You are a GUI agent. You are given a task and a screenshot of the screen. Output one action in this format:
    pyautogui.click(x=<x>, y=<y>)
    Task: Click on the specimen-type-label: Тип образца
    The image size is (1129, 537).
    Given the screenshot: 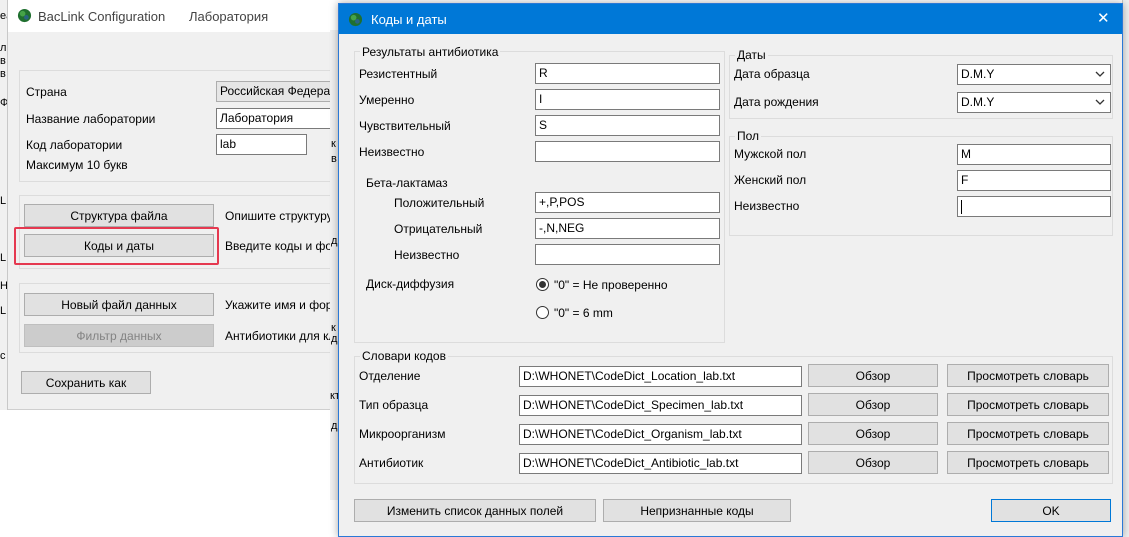 What is the action you would take?
    pyautogui.click(x=394, y=405)
    